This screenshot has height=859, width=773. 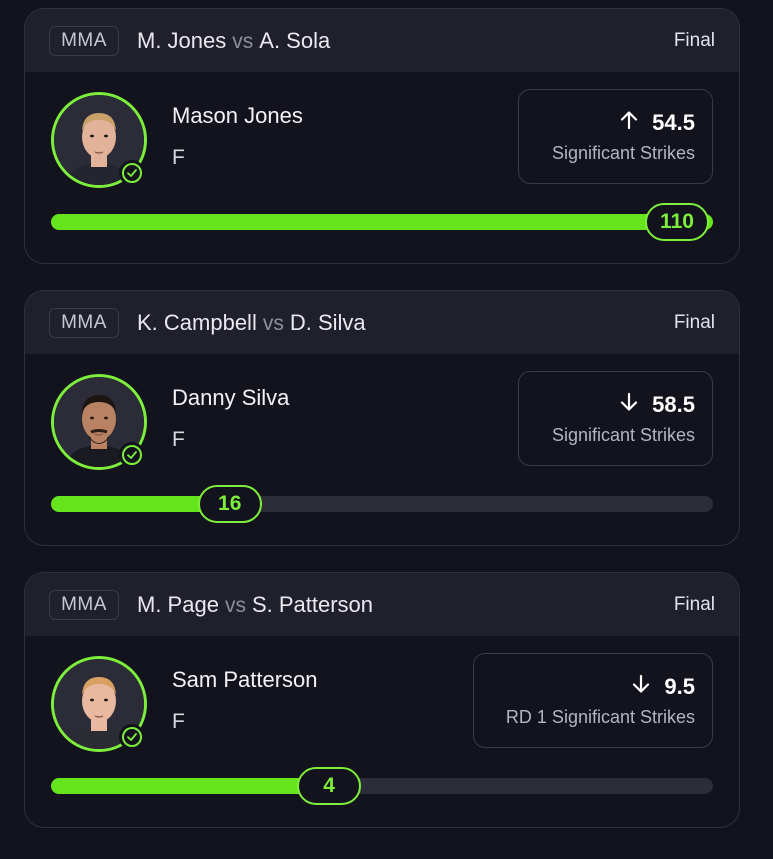 I want to click on card-header: MMA M. Jones vs A. Sola Final, so click(x=382, y=40).